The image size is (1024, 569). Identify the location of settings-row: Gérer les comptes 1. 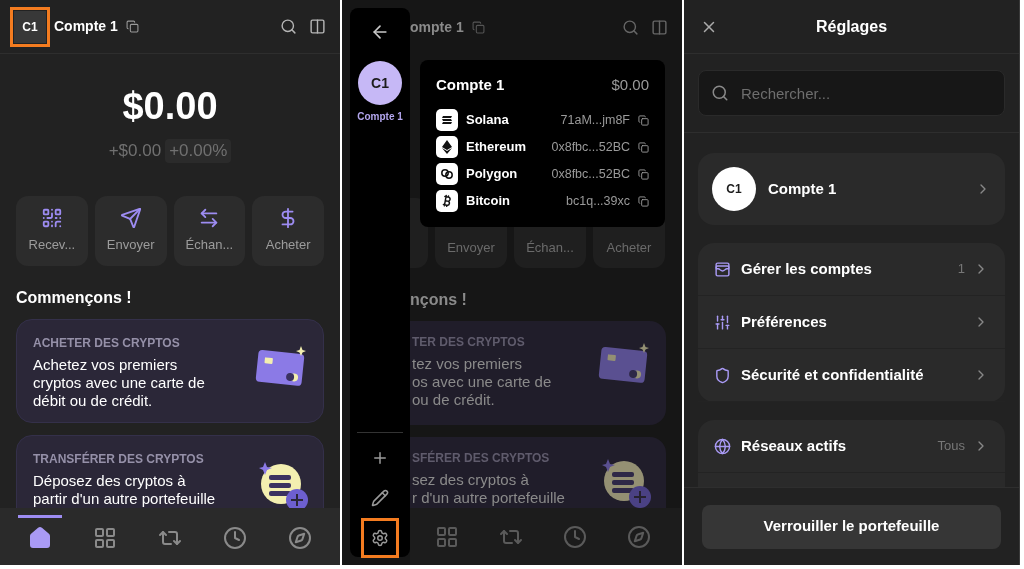
(851, 269).